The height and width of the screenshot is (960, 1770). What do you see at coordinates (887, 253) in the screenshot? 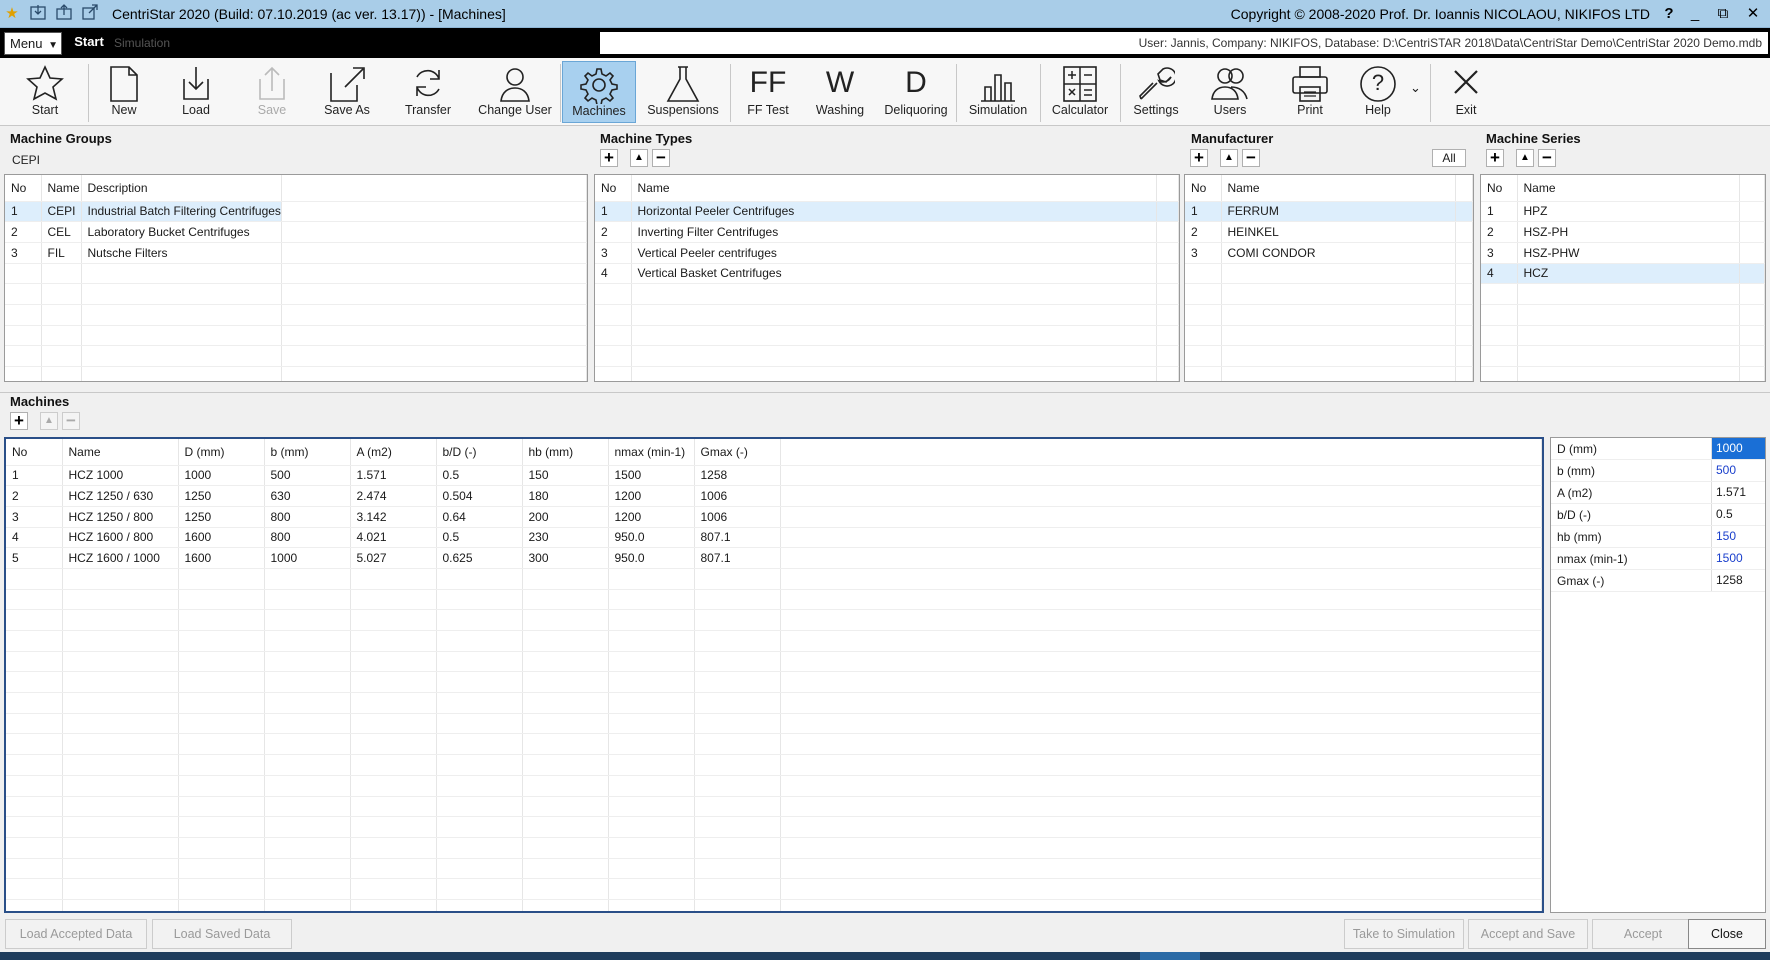
I see `table-row: 3 Vertical Peeler centrifuges` at bounding box center [887, 253].